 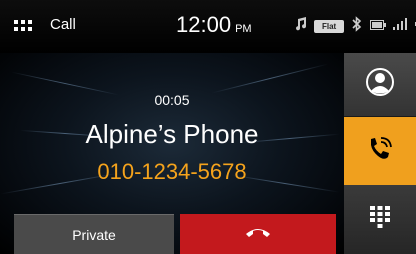 I want to click on clock-ampm: PM, so click(x=243, y=29).